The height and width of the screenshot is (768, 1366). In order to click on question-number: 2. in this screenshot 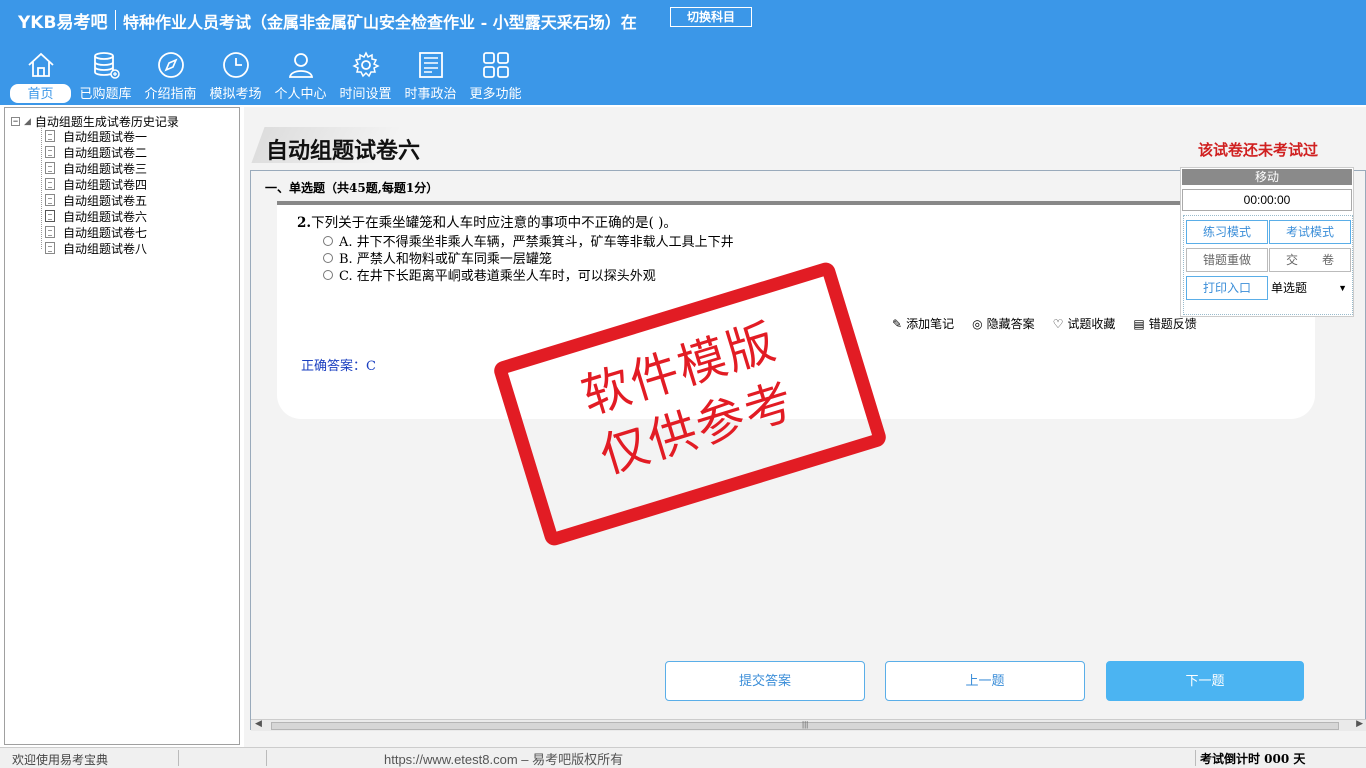, I will do `click(304, 223)`.